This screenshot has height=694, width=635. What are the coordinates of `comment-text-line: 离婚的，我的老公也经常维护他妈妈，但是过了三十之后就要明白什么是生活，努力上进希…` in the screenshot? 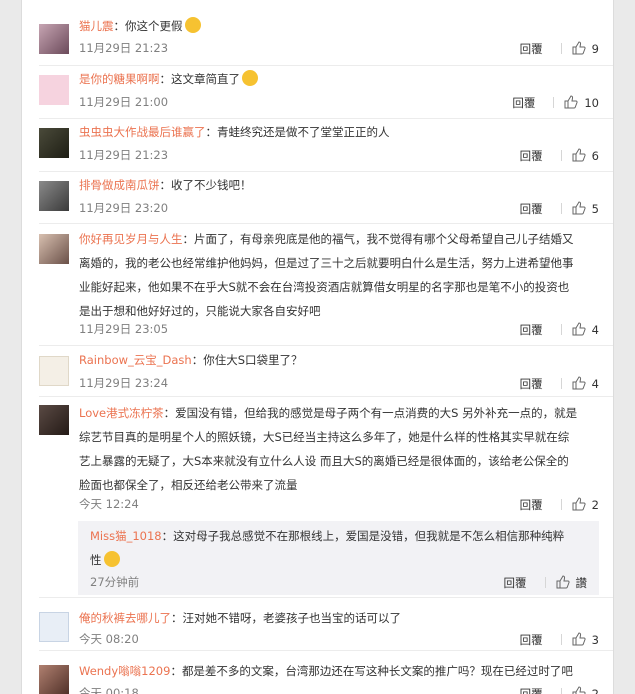 It's located at (326, 263).